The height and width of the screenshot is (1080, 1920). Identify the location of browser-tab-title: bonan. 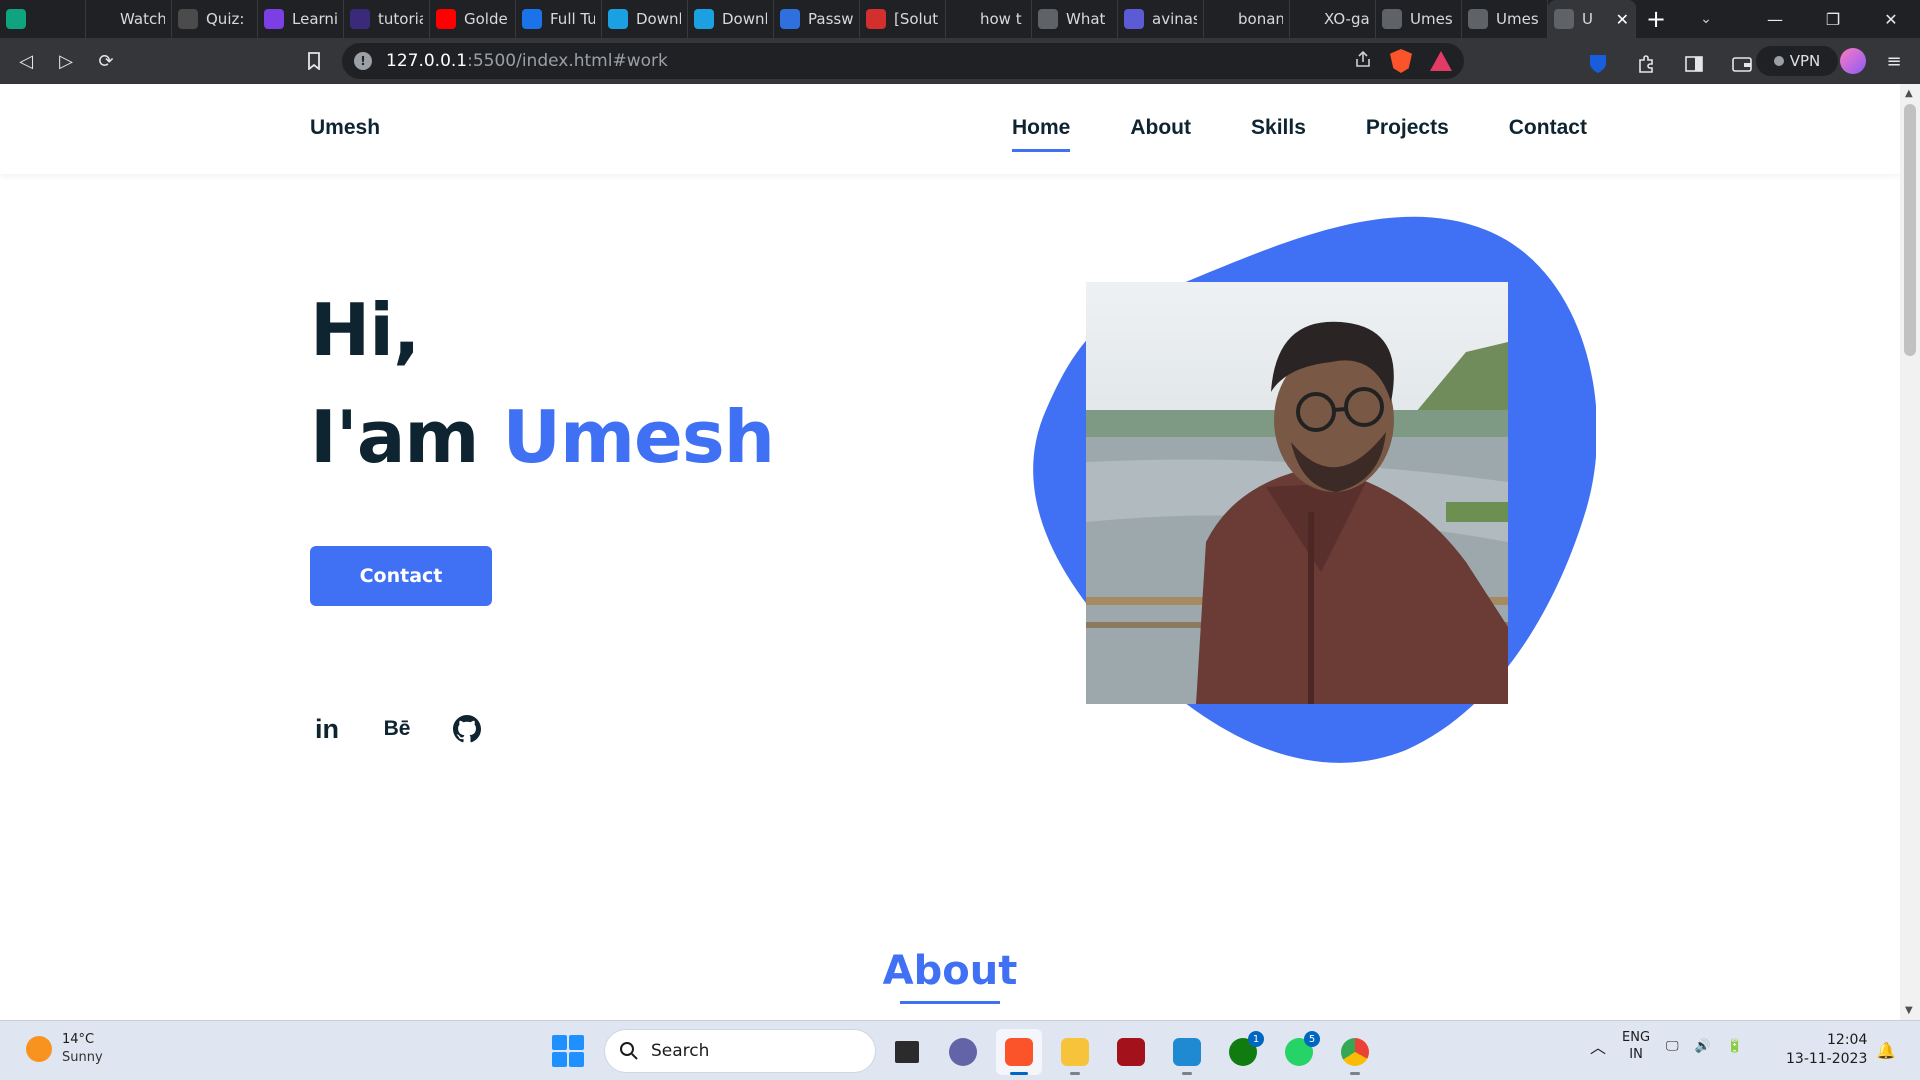
(1260, 19).